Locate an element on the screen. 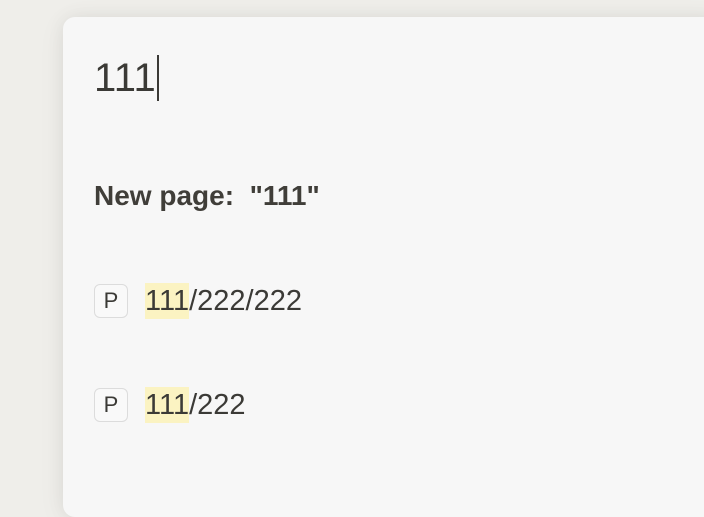 This screenshot has height=517, width=704. search-input: 111 is located at coordinates (127, 78).